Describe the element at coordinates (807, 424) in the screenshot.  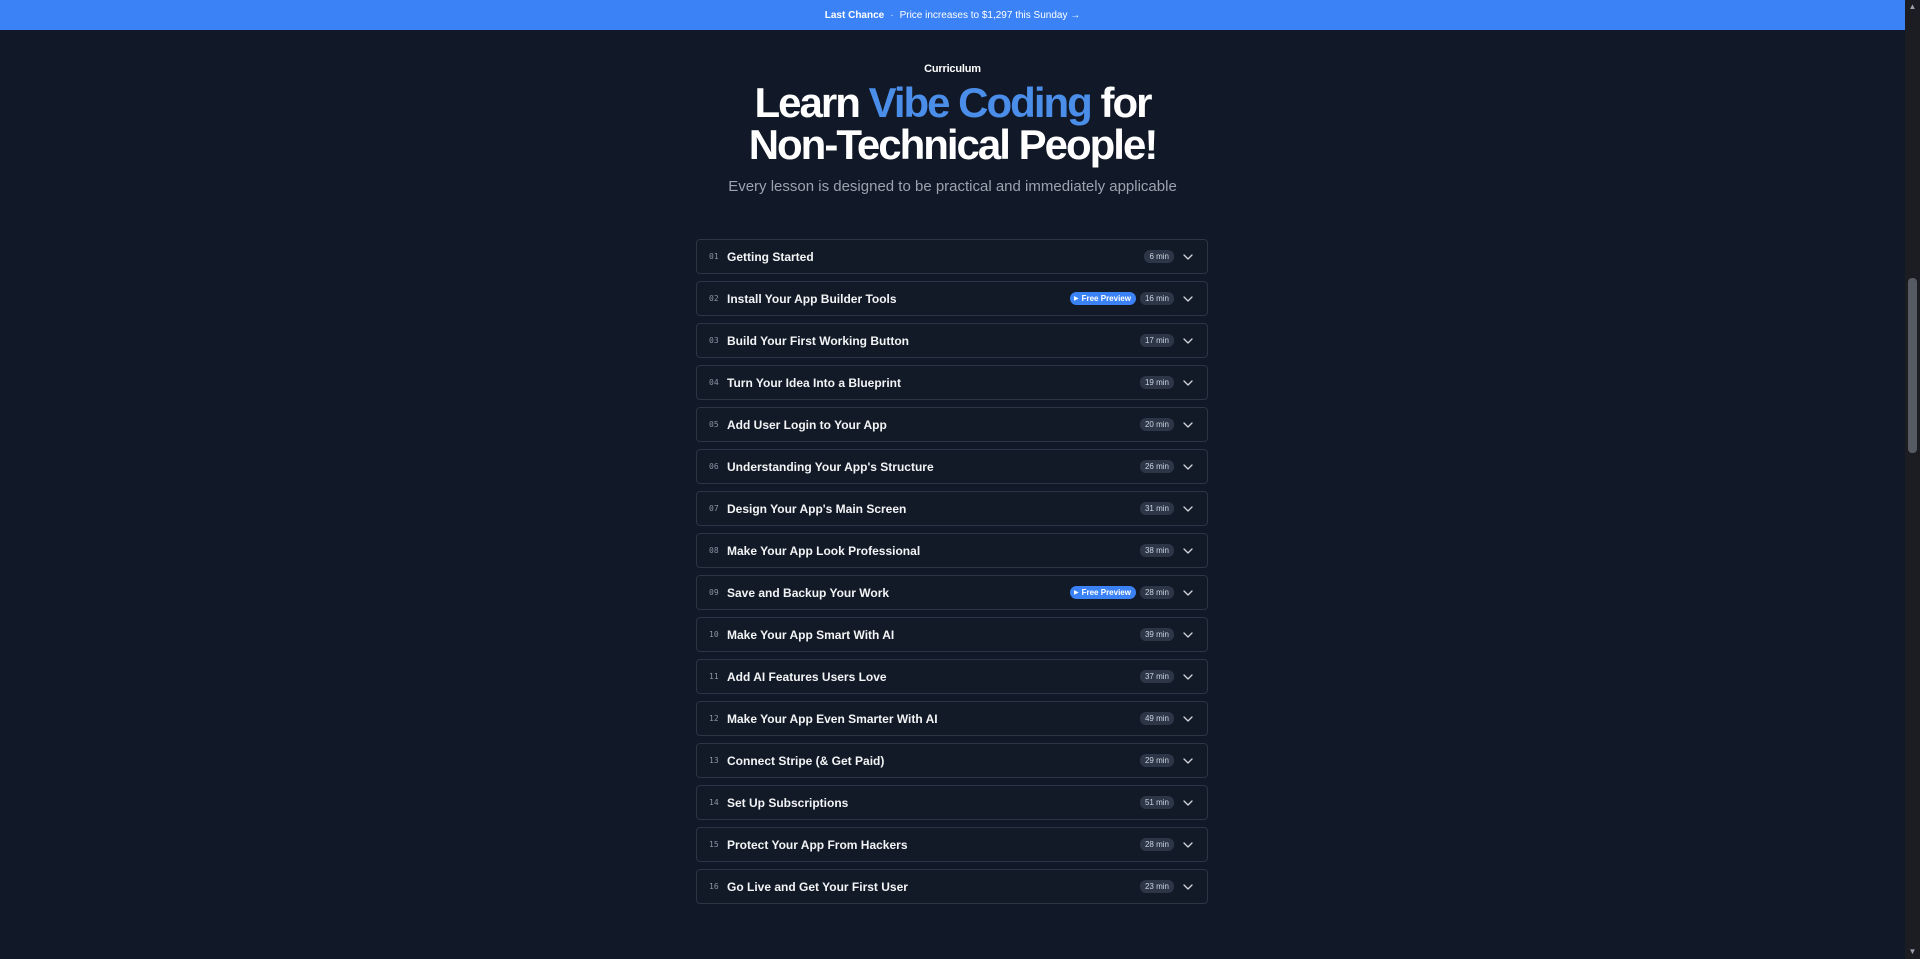
I see `lesson-title: Add User Login to Your App` at that location.